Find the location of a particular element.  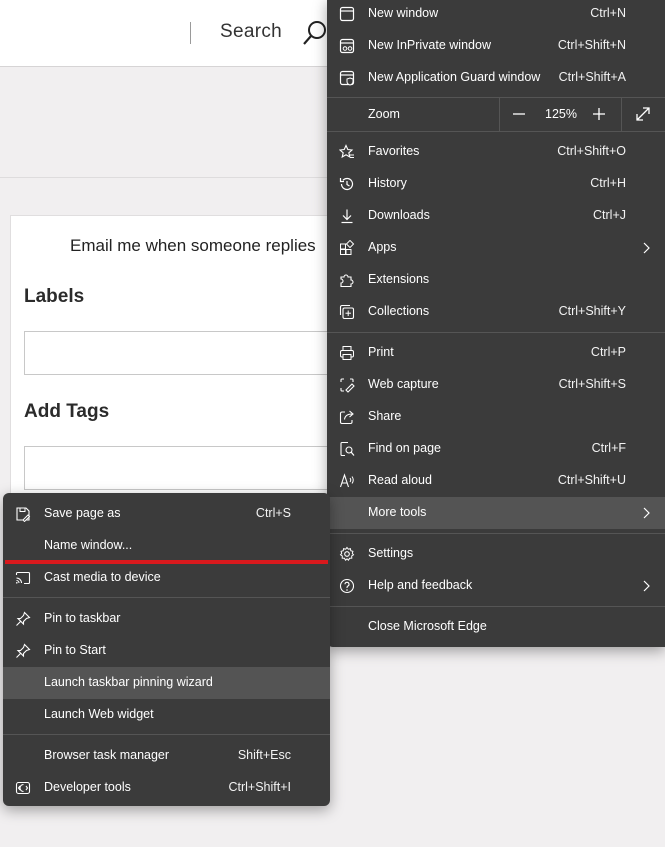

annotation-underline is located at coordinates (166, 562).